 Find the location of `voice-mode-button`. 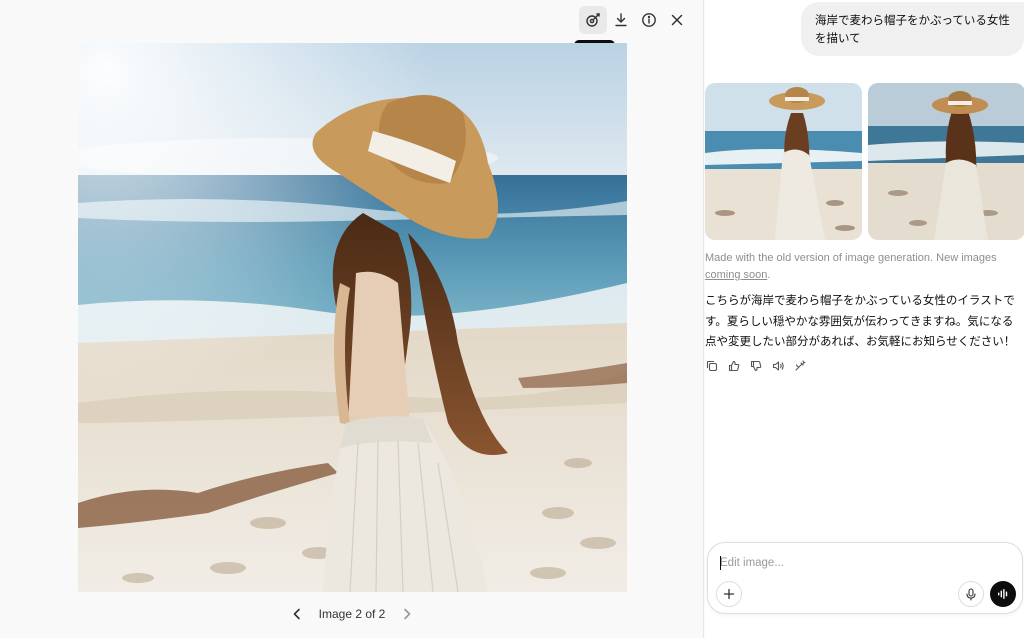

voice-mode-button is located at coordinates (1003, 594).